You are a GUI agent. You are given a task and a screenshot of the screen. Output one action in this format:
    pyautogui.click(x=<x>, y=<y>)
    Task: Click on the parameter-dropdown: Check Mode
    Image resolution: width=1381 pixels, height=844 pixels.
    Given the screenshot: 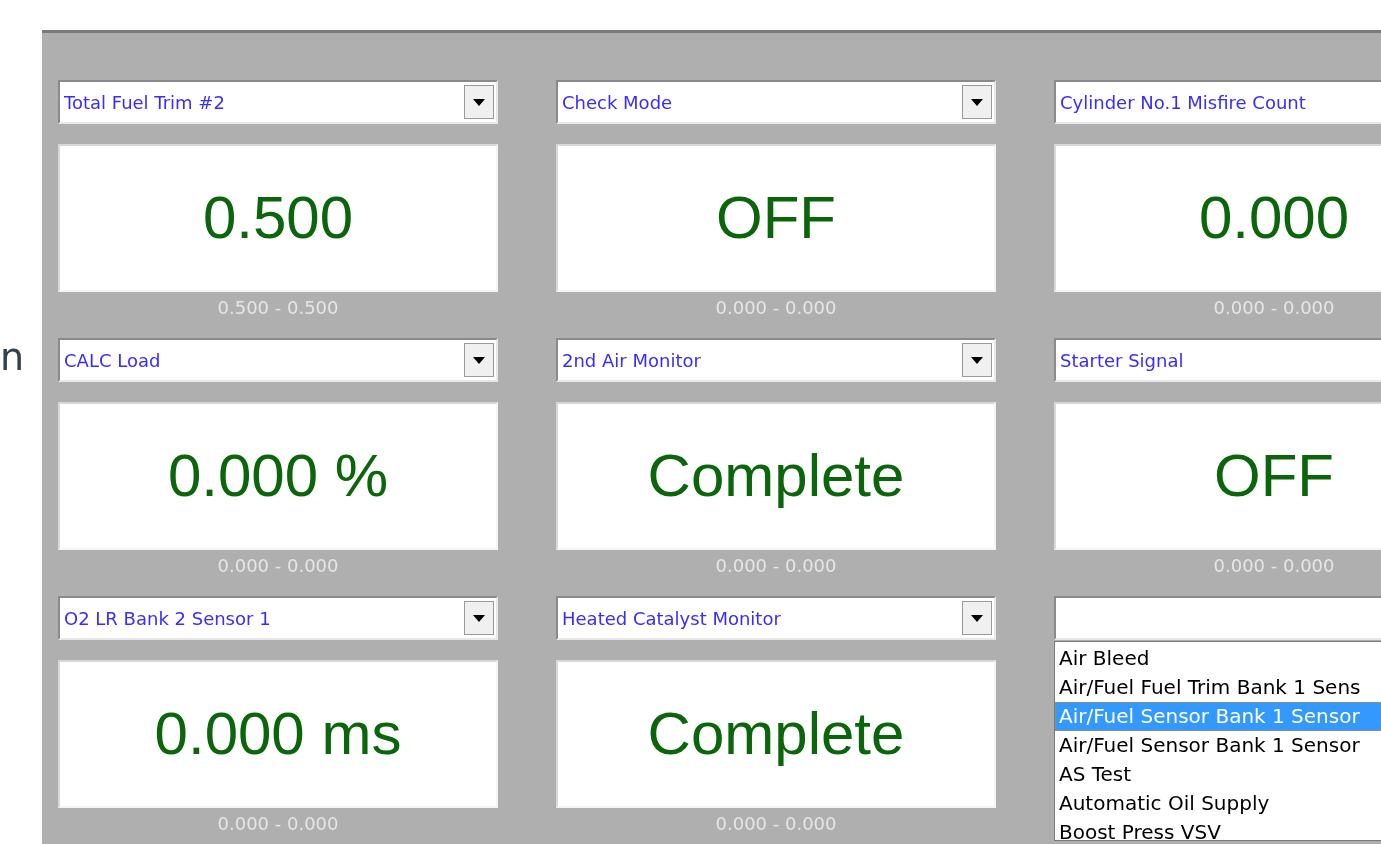 What is the action you would take?
    pyautogui.click(x=776, y=102)
    